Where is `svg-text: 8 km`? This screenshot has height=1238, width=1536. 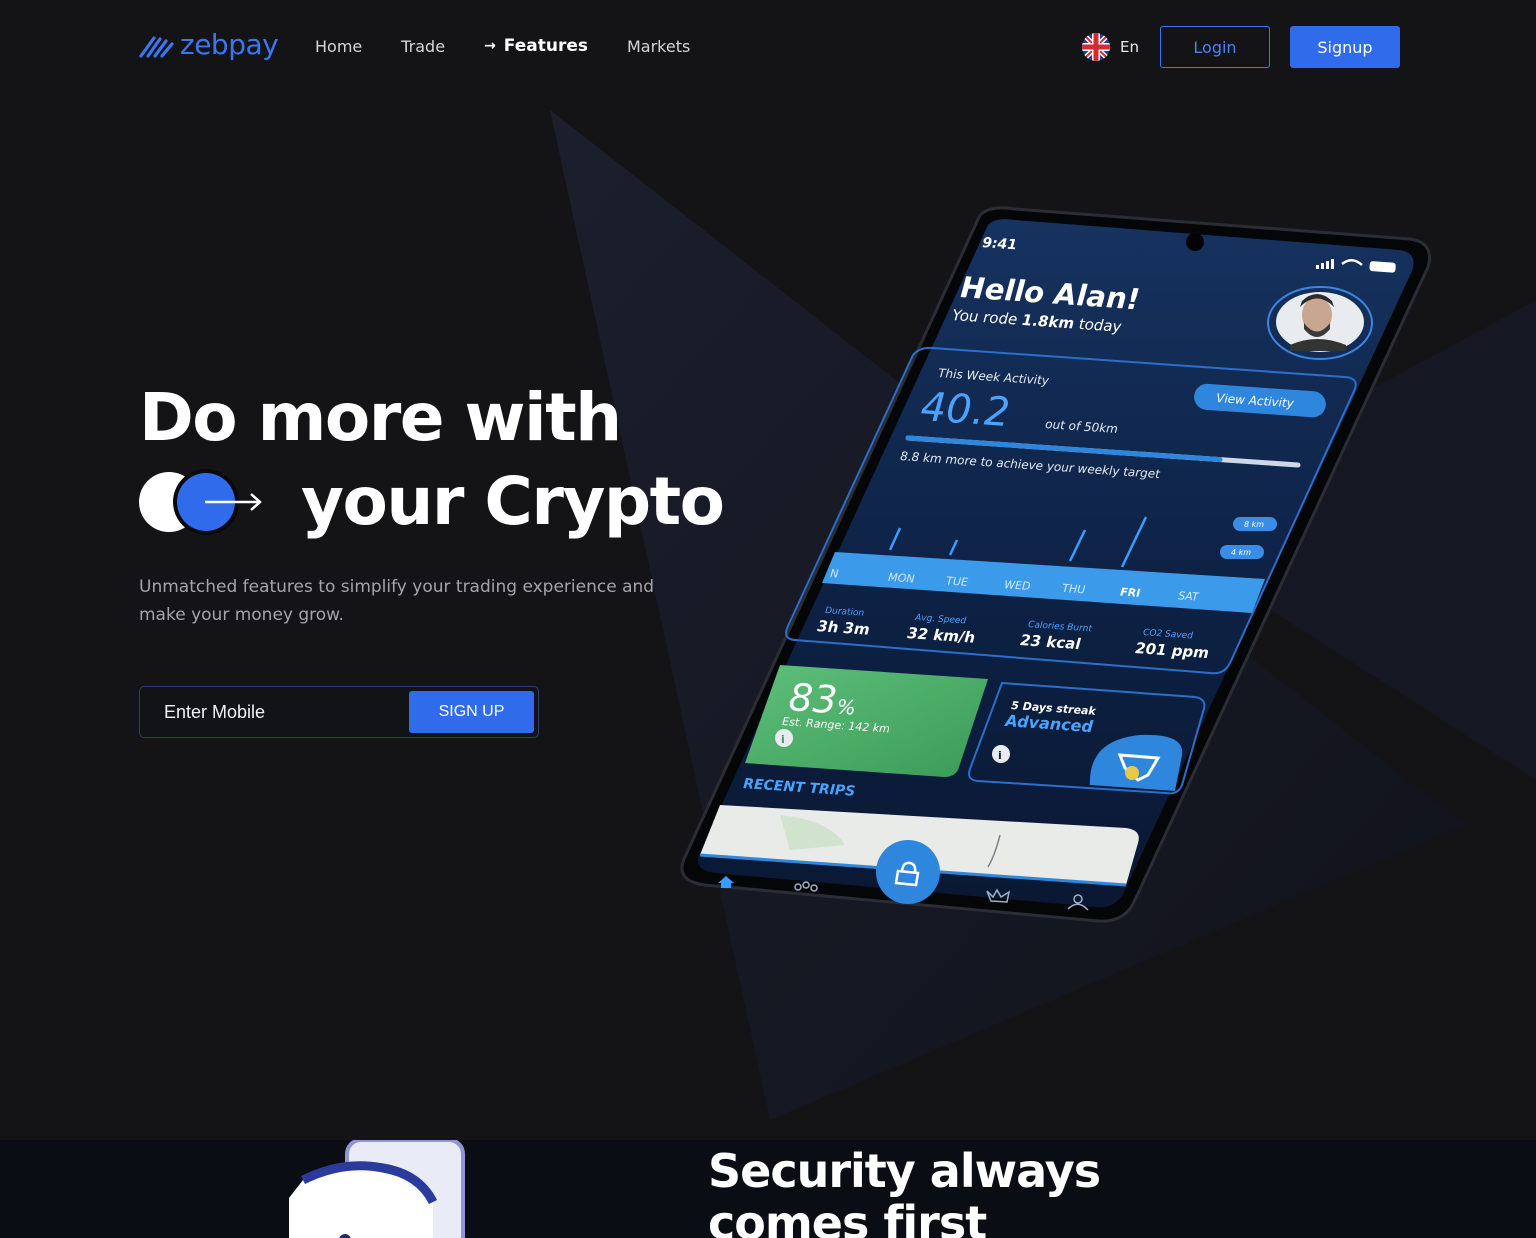 svg-text: 8 km is located at coordinates (1254, 524).